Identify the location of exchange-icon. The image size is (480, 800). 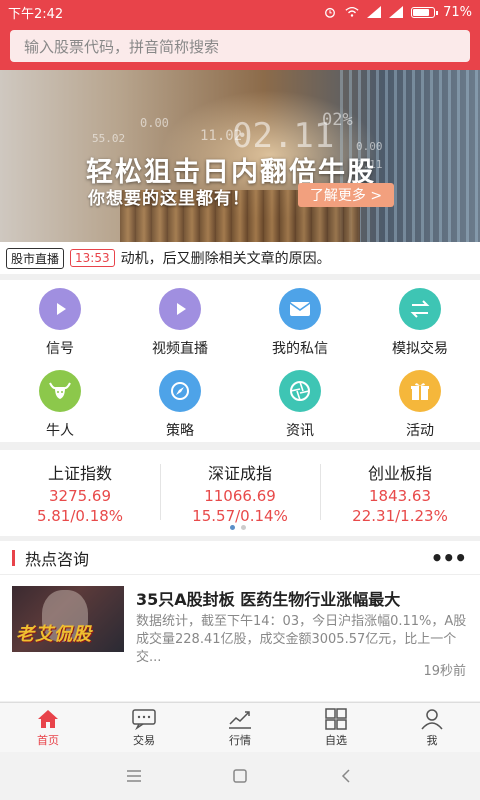
(420, 309).